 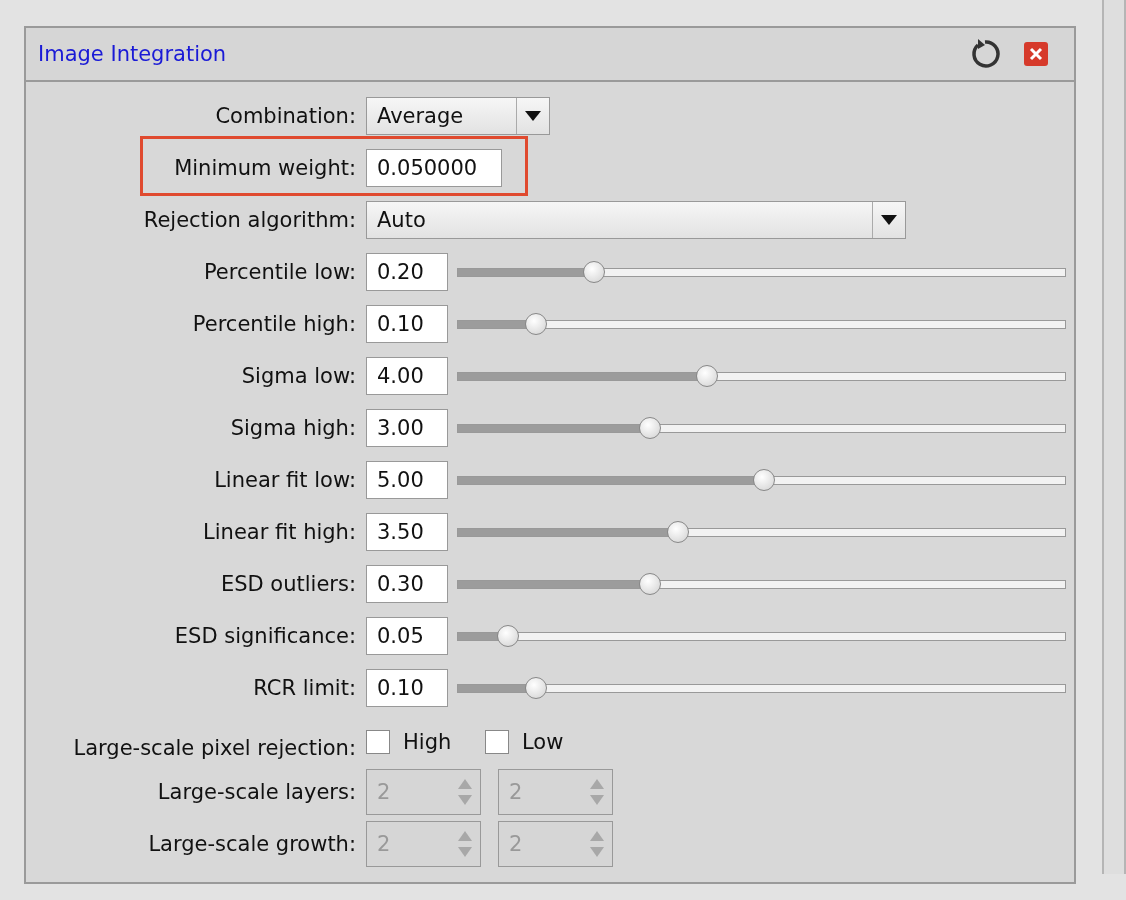 I want to click on field-label: ESD significance:, so click(x=265, y=636).